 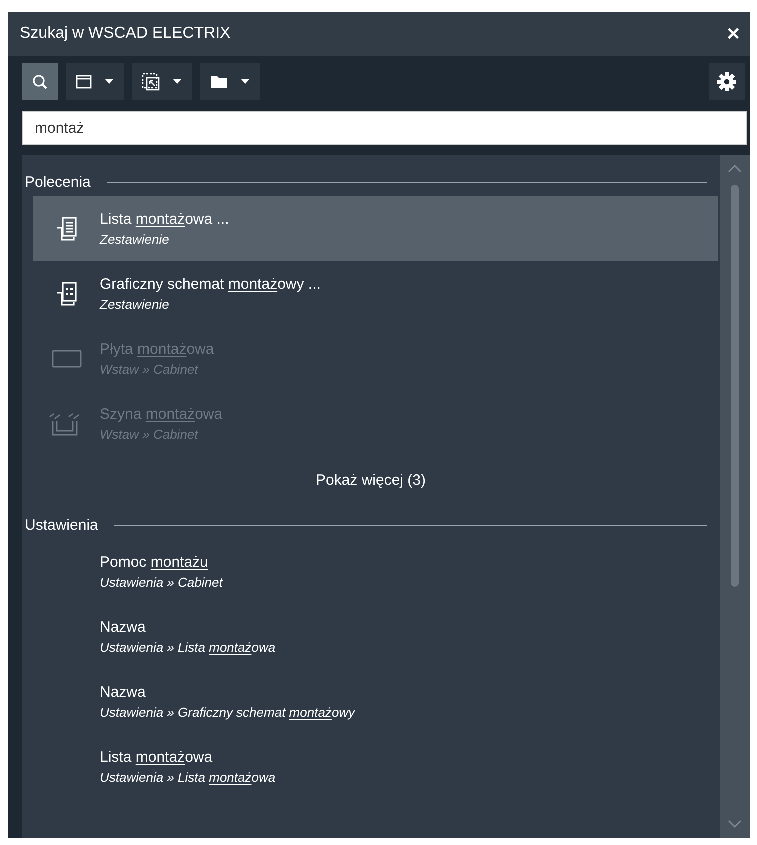 I want to click on section-heading: Polecenia, so click(x=58, y=182).